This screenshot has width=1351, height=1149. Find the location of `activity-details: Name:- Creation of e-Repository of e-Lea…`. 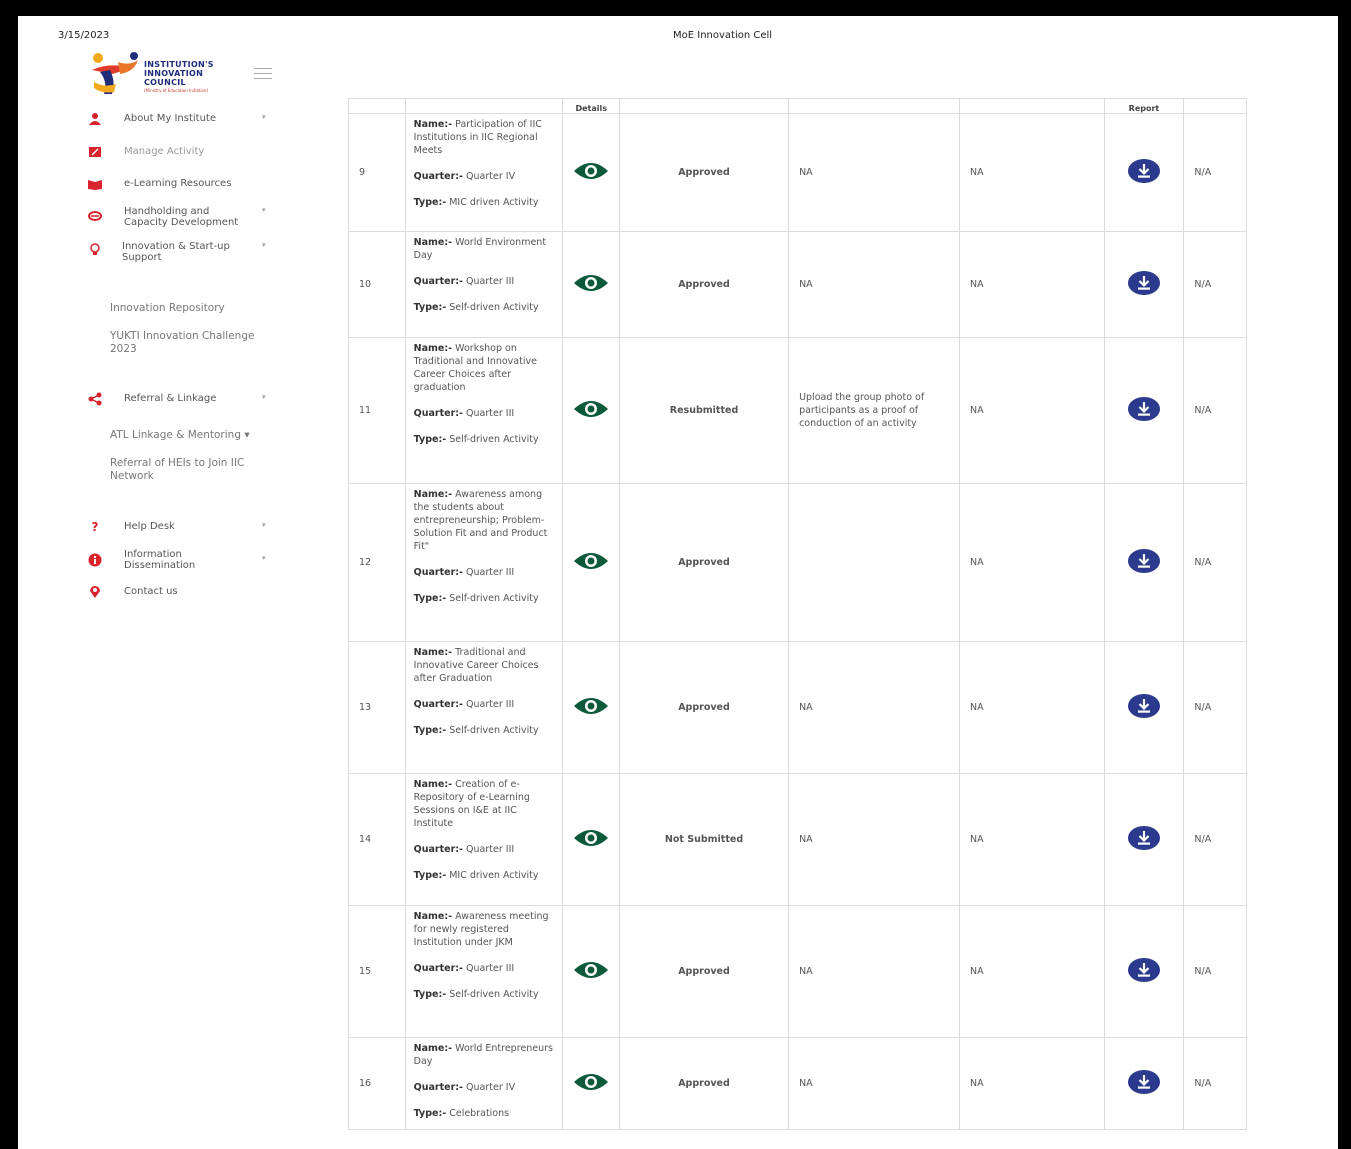

activity-details: Name:- Creation of e-Repository of e-Lea… is located at coordinates (484, 839).